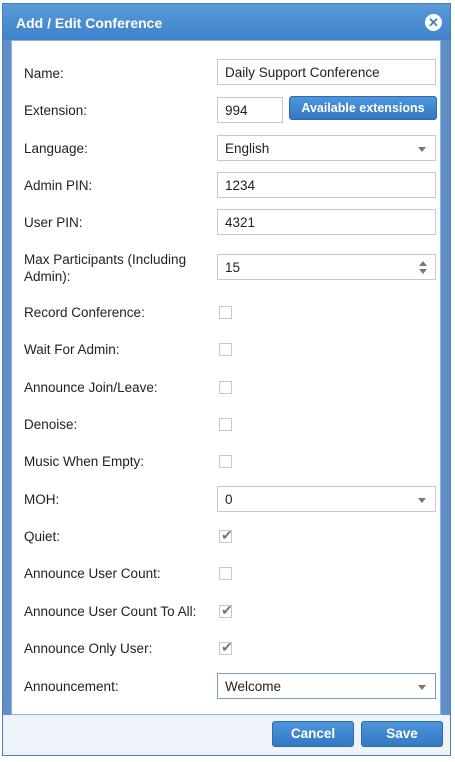 The width and height of the screenshot is (455, 762). I want to click on wait-for-admin-label: Wait For Admin:, so click(72, 349).